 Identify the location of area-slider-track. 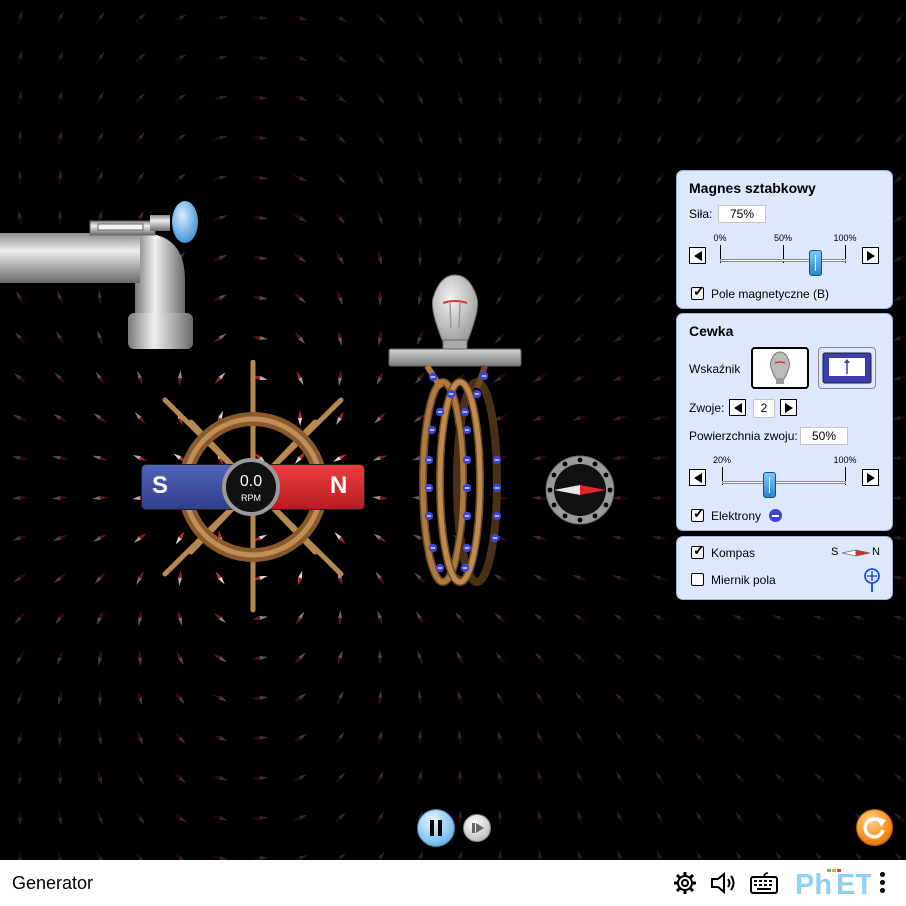
(784, 482).